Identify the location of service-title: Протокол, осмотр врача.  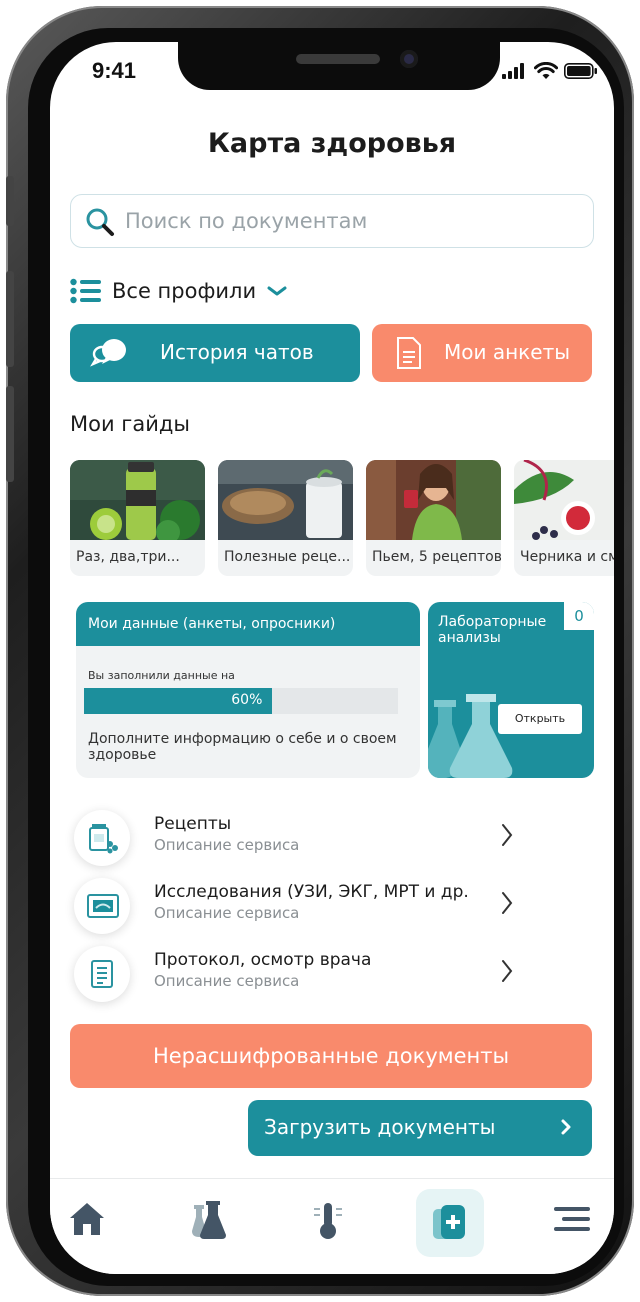
(263, 960).